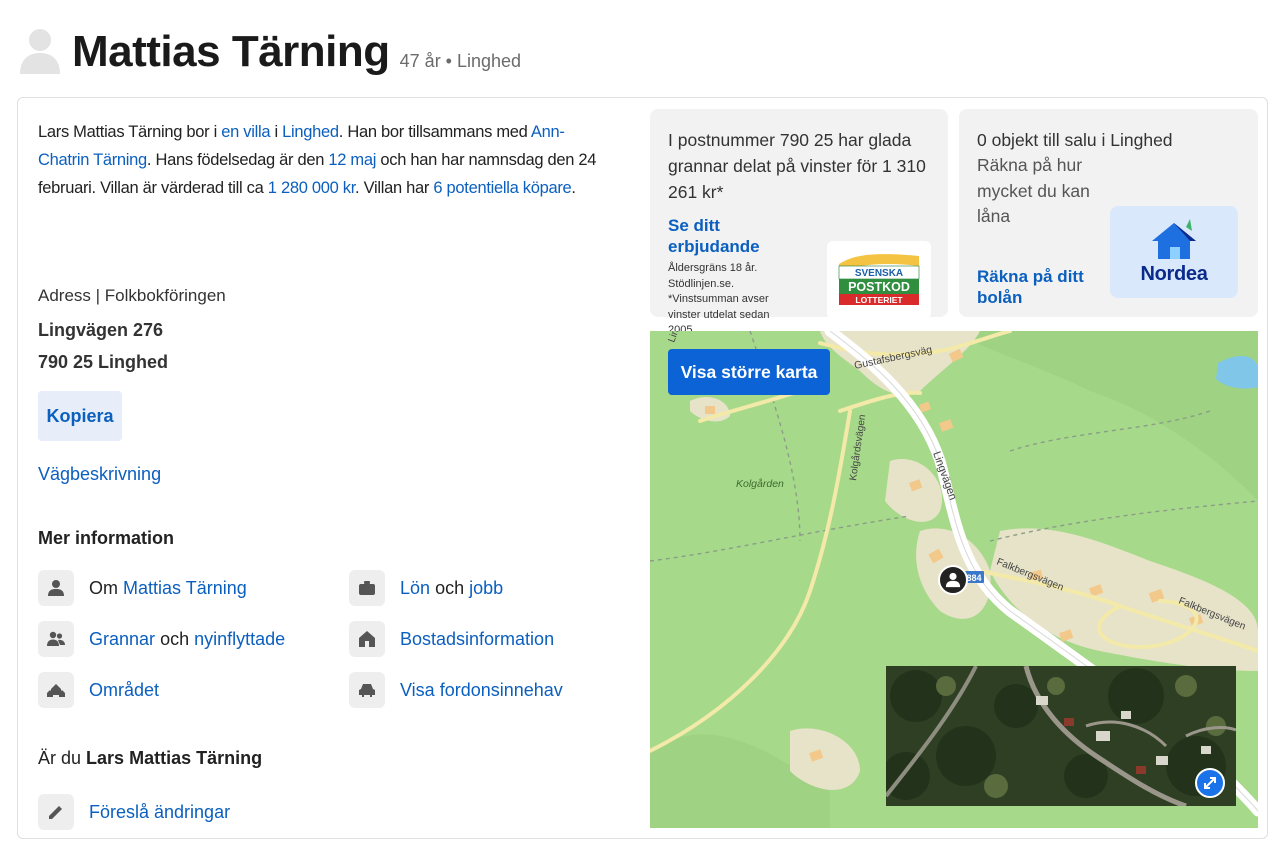 This screenshot has width=1280, height=849. I want to click on info-item-area: Området, so click(98, 690).